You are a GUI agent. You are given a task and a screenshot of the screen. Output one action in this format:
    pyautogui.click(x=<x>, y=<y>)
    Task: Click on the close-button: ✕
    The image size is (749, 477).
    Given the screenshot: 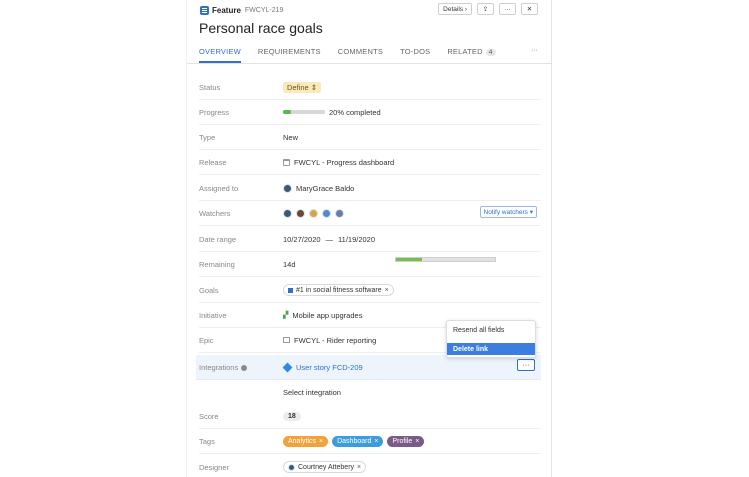 What is the action you would take?
    pyautogui.click(x=529, y=9)
    